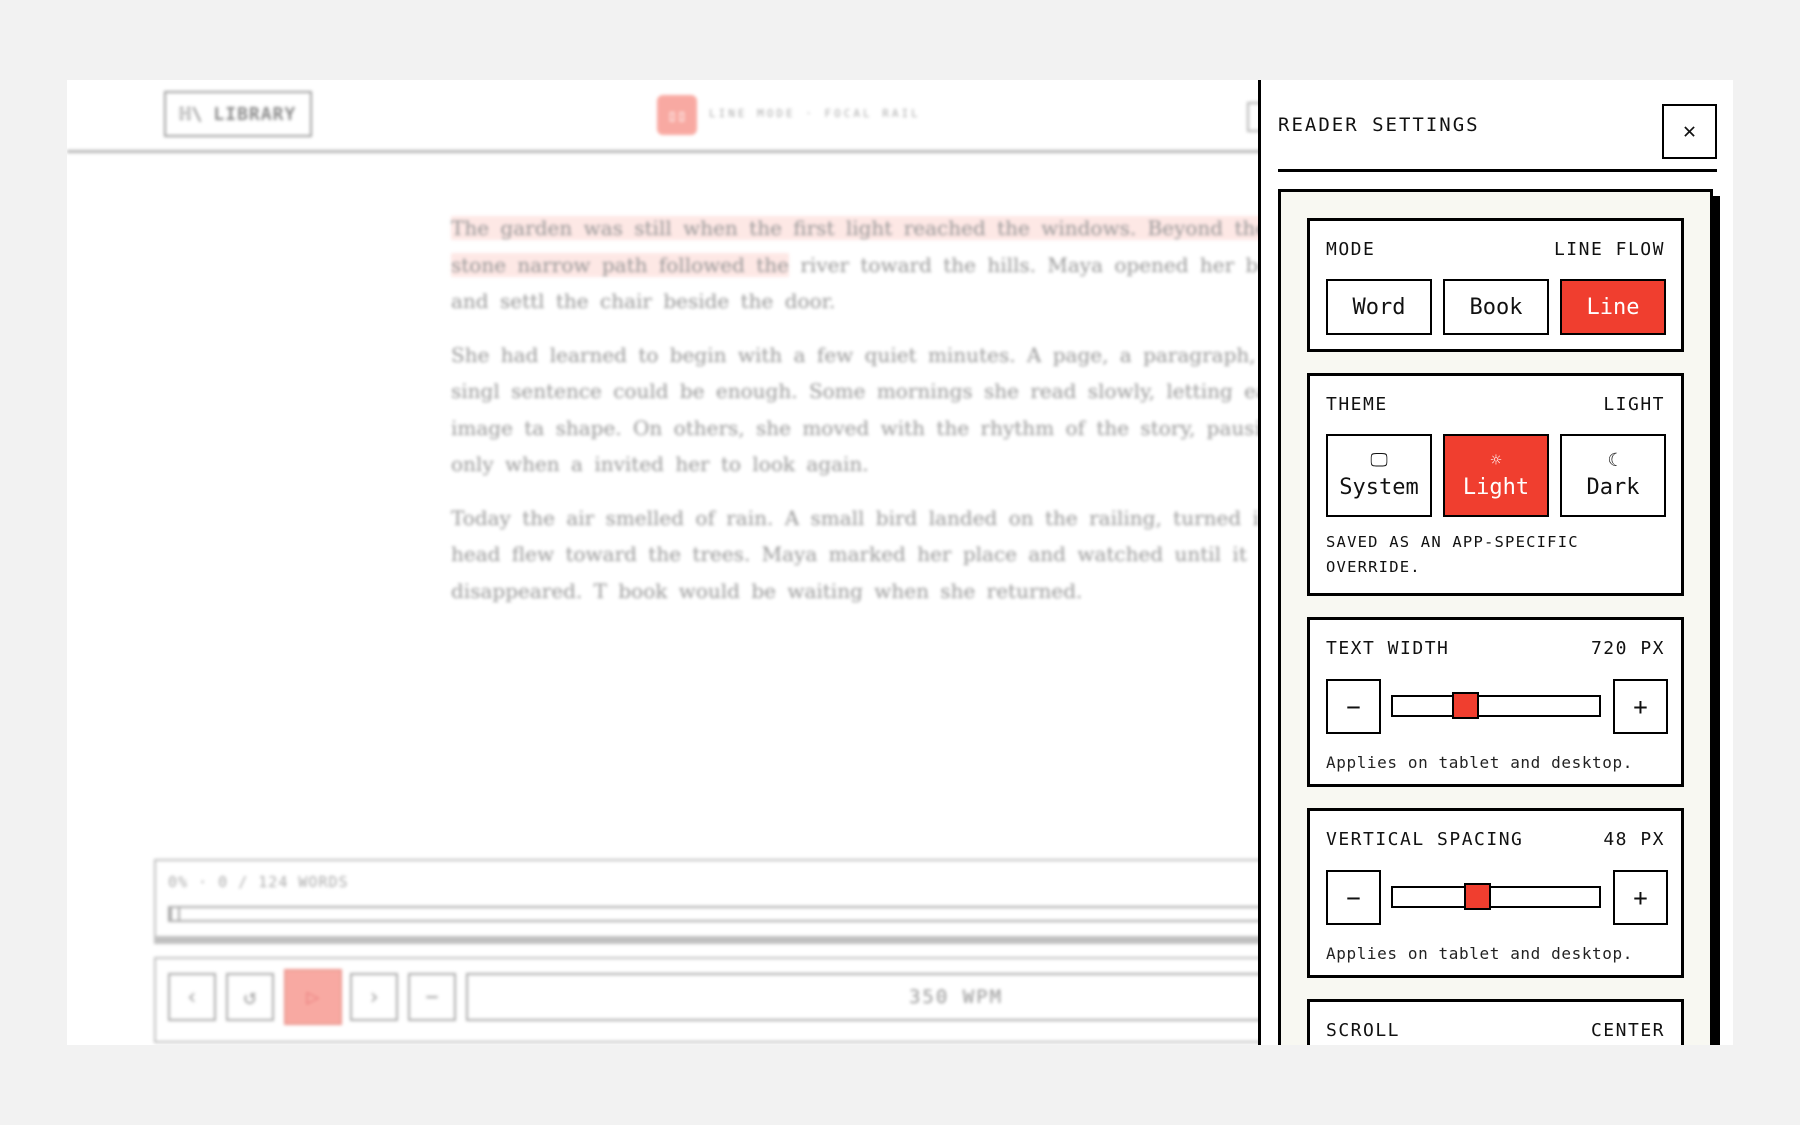  I want to click on text-width-note: Applies on tablet and desktop., so click(1479, 762).